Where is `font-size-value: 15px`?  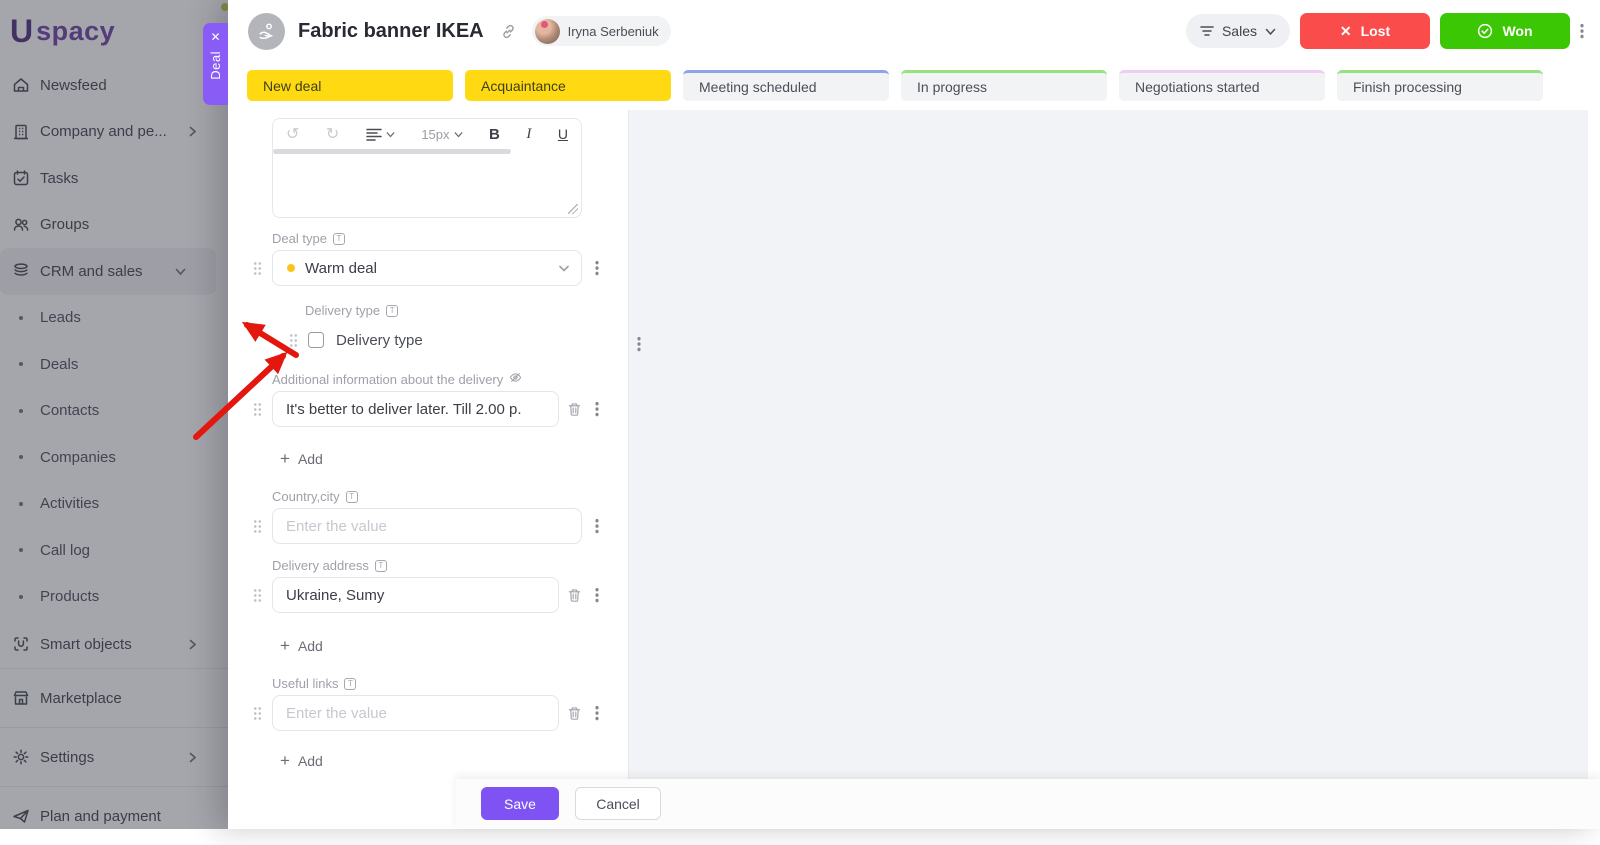 font-size-value: 15px is located at coordinates (435, 134).